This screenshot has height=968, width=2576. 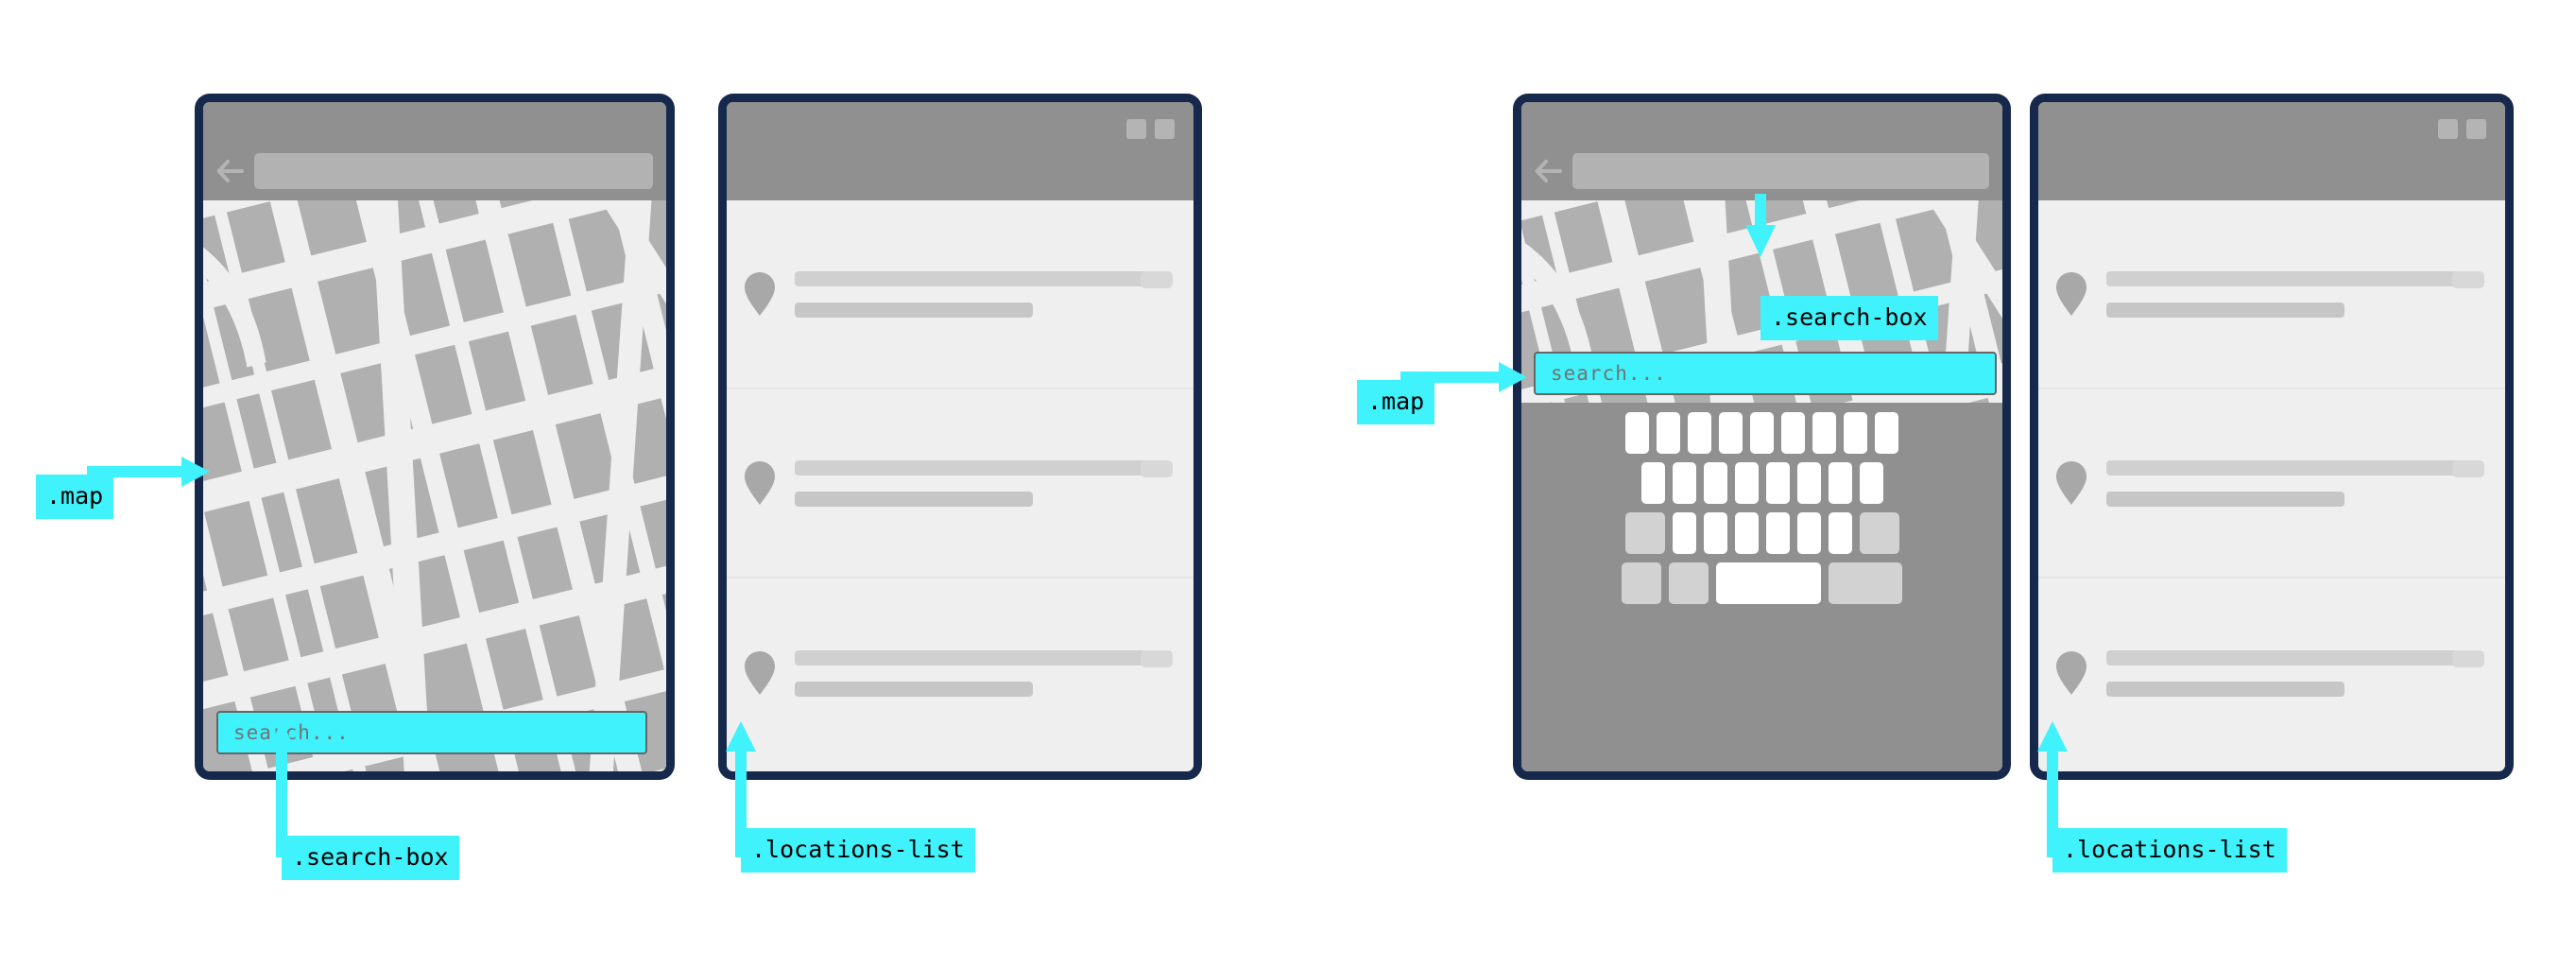 I want to click on keyboard-symbols-key, so click(x=1641, y=583).